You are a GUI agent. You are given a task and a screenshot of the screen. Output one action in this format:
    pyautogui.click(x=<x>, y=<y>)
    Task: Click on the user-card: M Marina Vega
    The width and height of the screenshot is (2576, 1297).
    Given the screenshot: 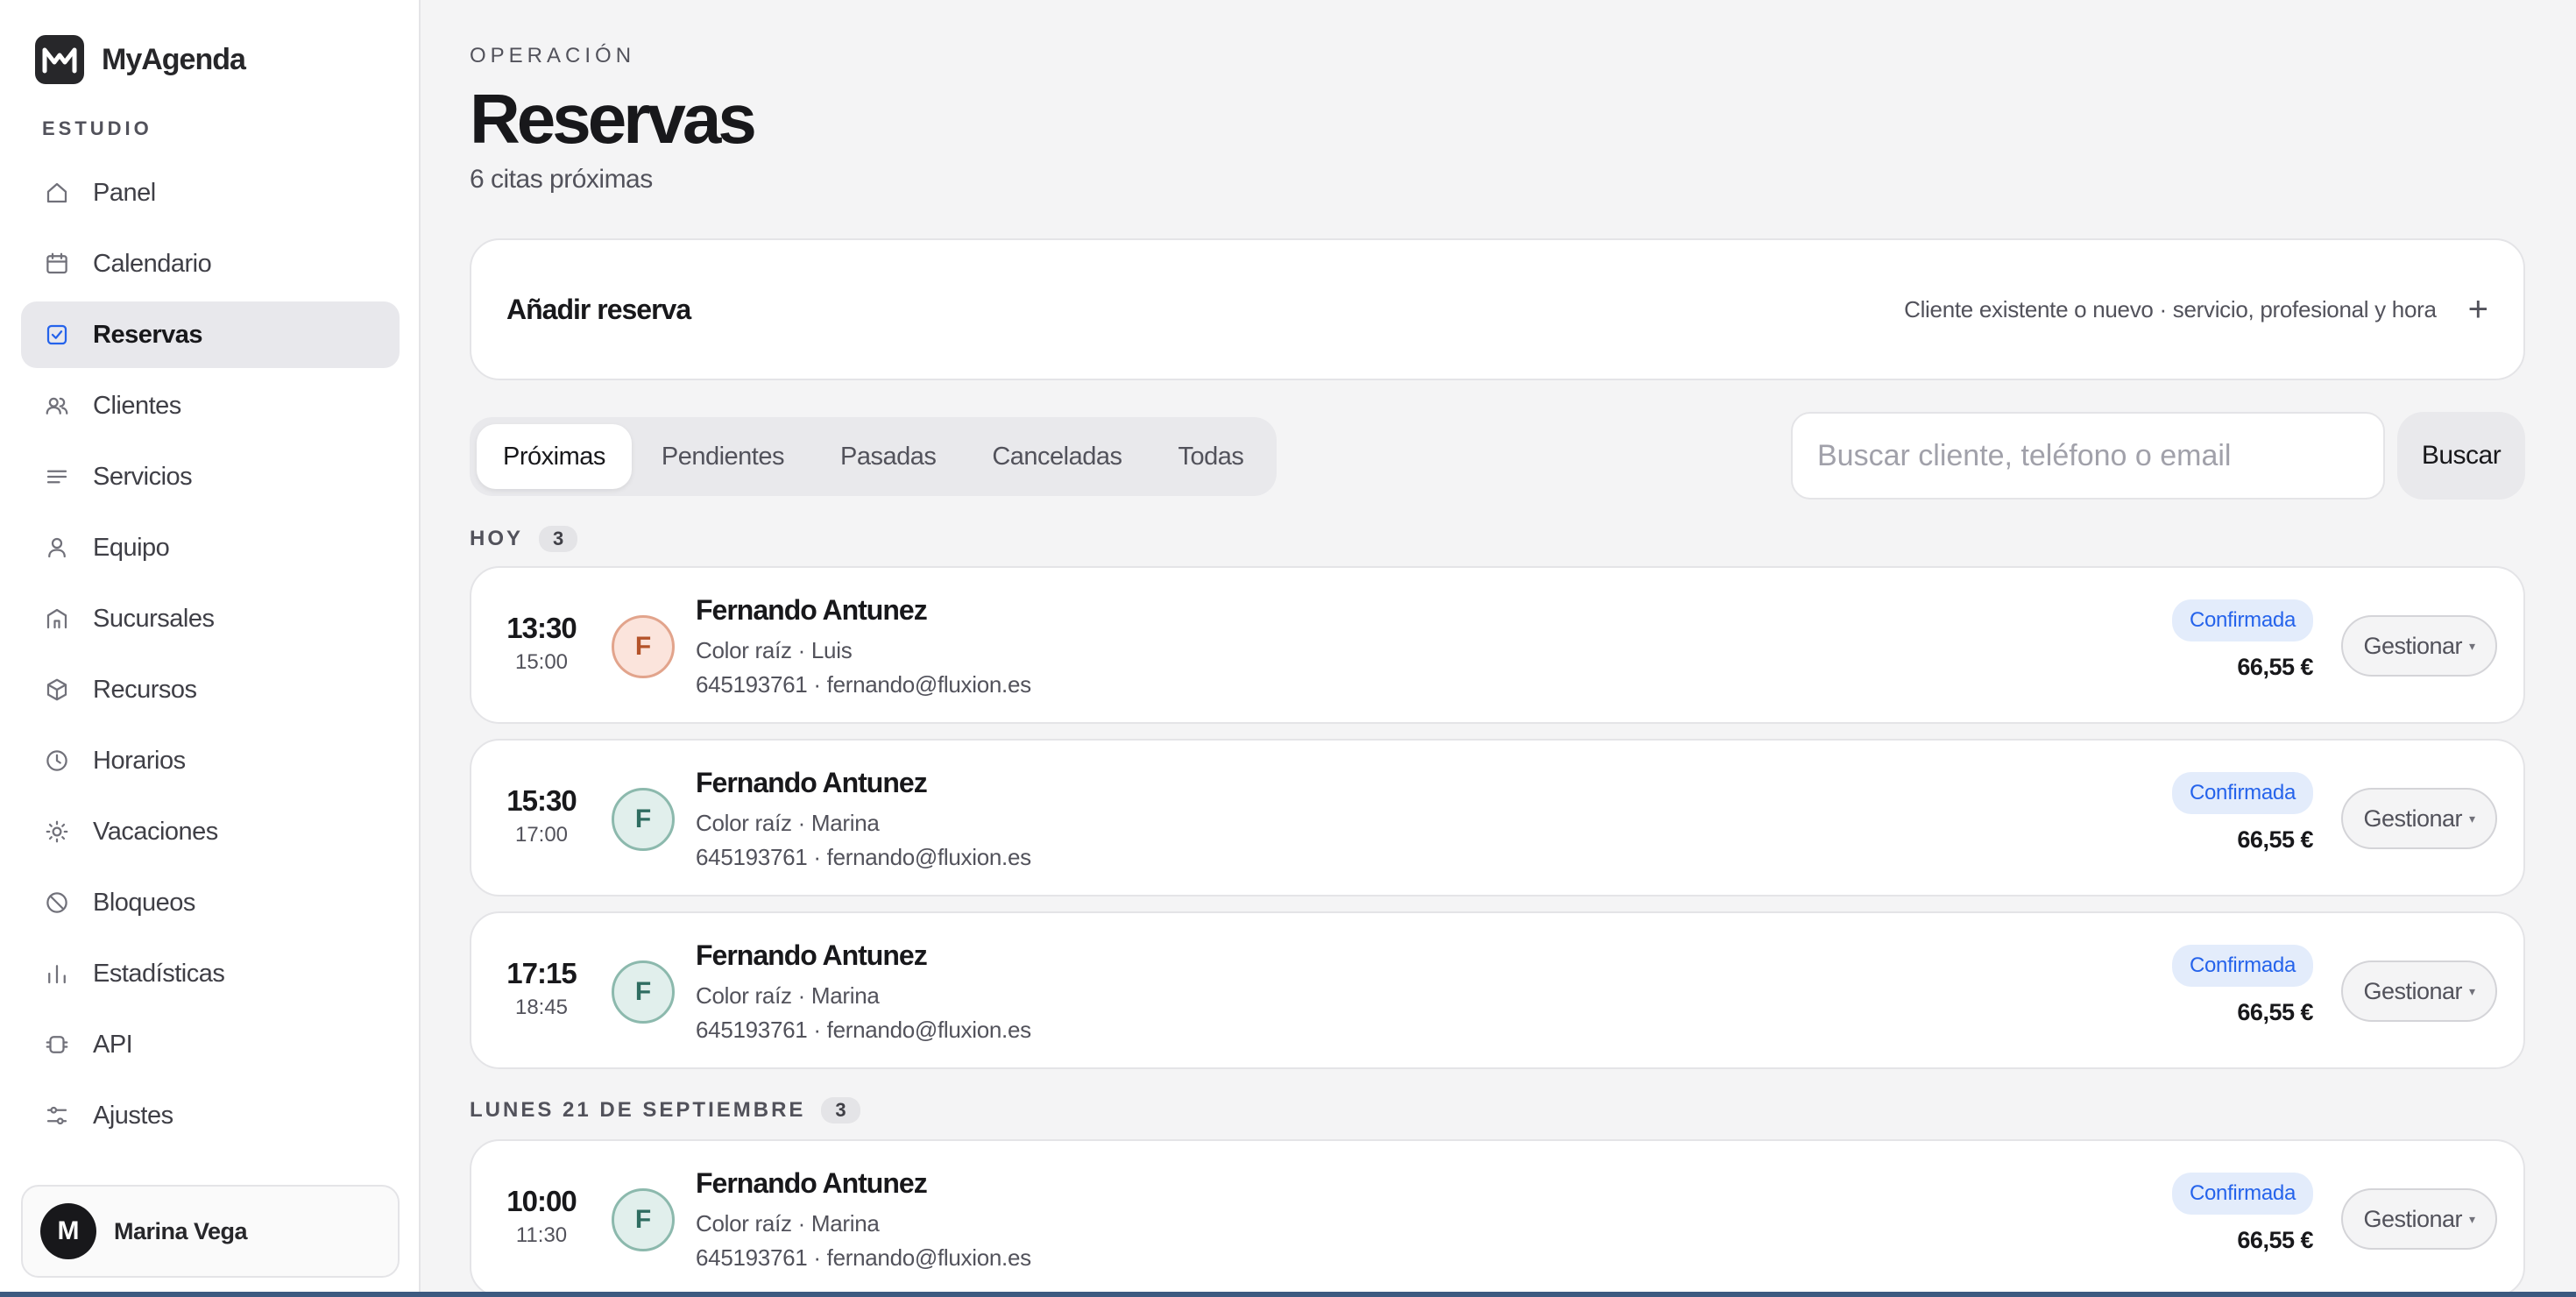 What is the action you would take?
    pyautogui.click(x=210, y=1232)
    